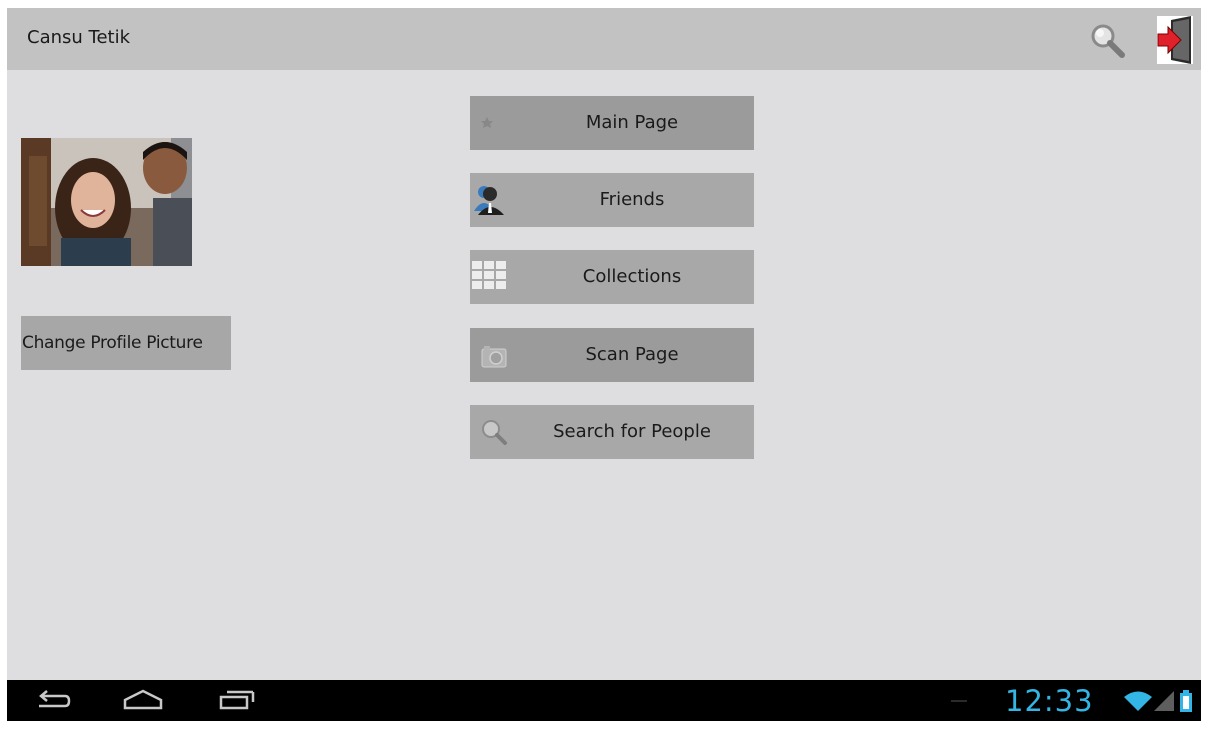 Image resolution: width=1214 pixels, height=729 pixels. What do you see at coordinates (959, 701) in the screenshot?
I see `status-divider` at bounding box center [959, 701].